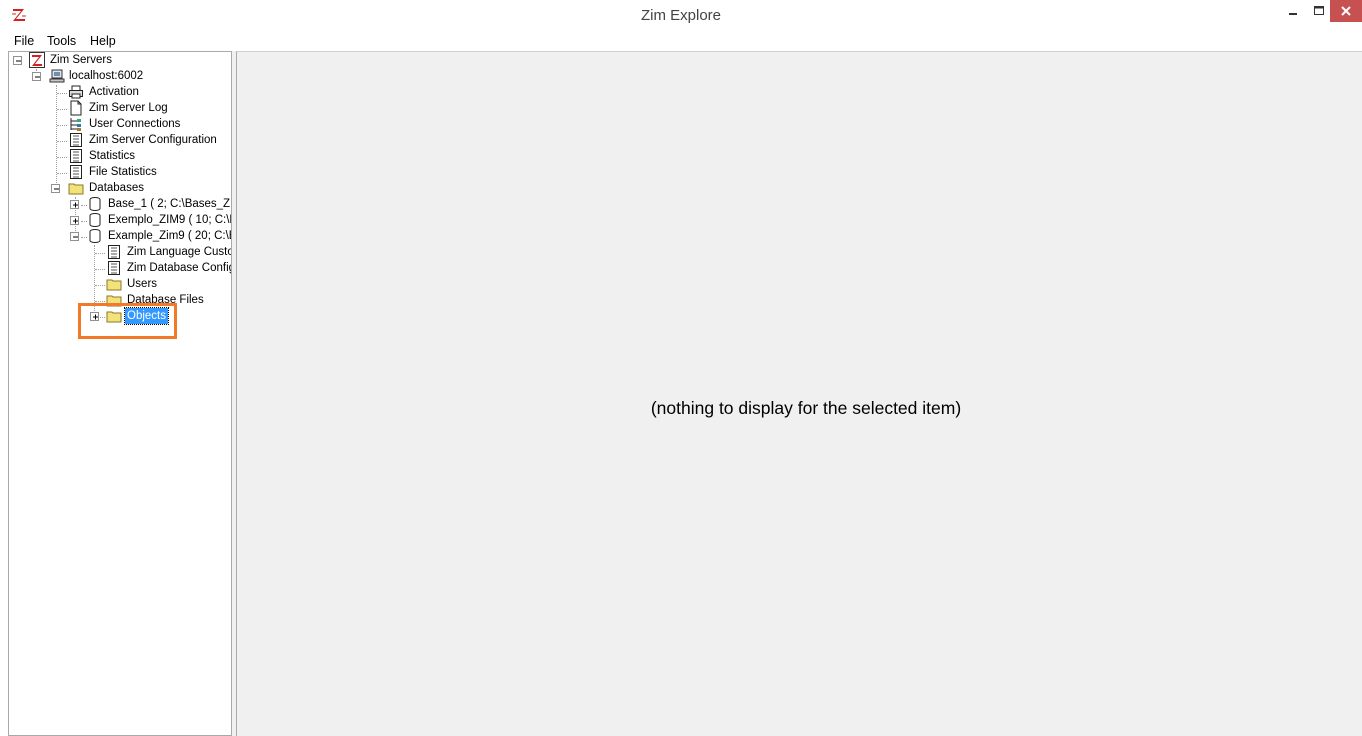 The width and height of the screenshot is (1362, 736). Describe the element at coordinates (1346, 11) in the screenshot. I see `close-button` at that location.